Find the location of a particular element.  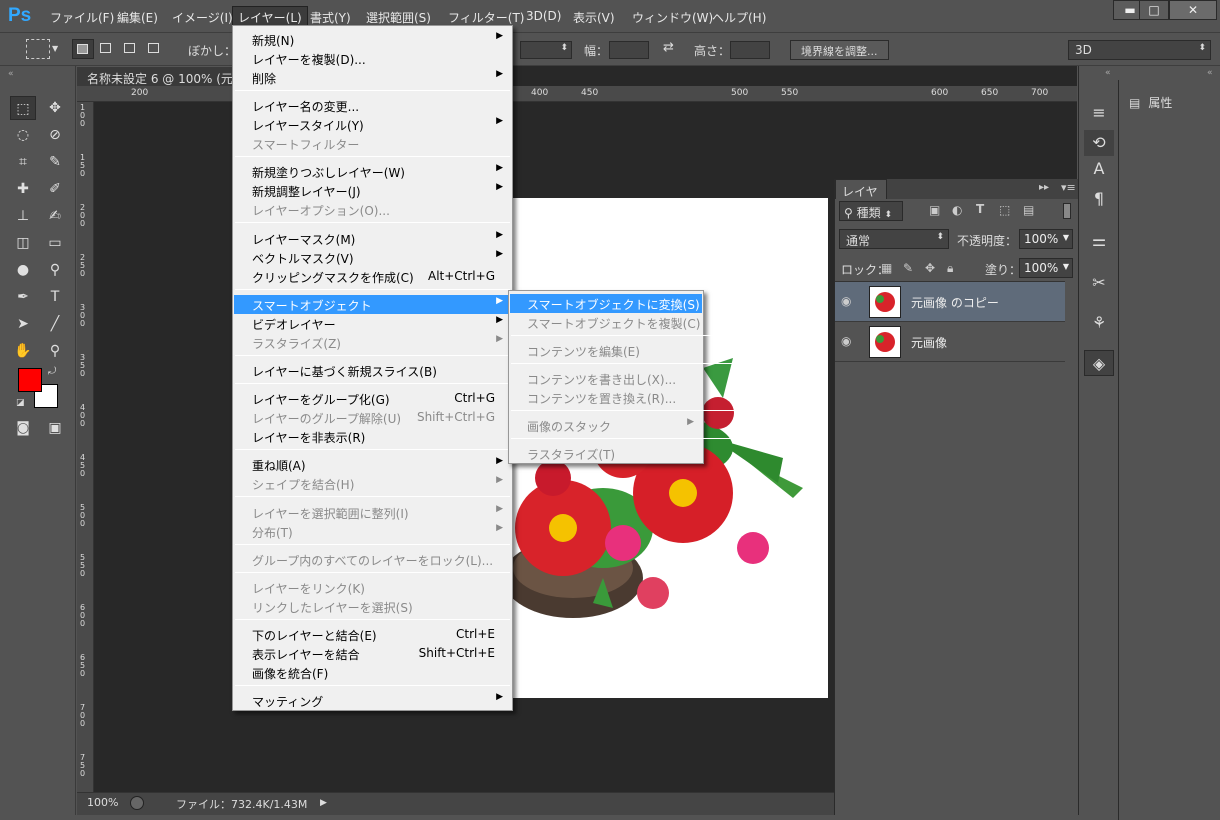

brush-tool-icon: ✐ is located at coordinates (55, 189).